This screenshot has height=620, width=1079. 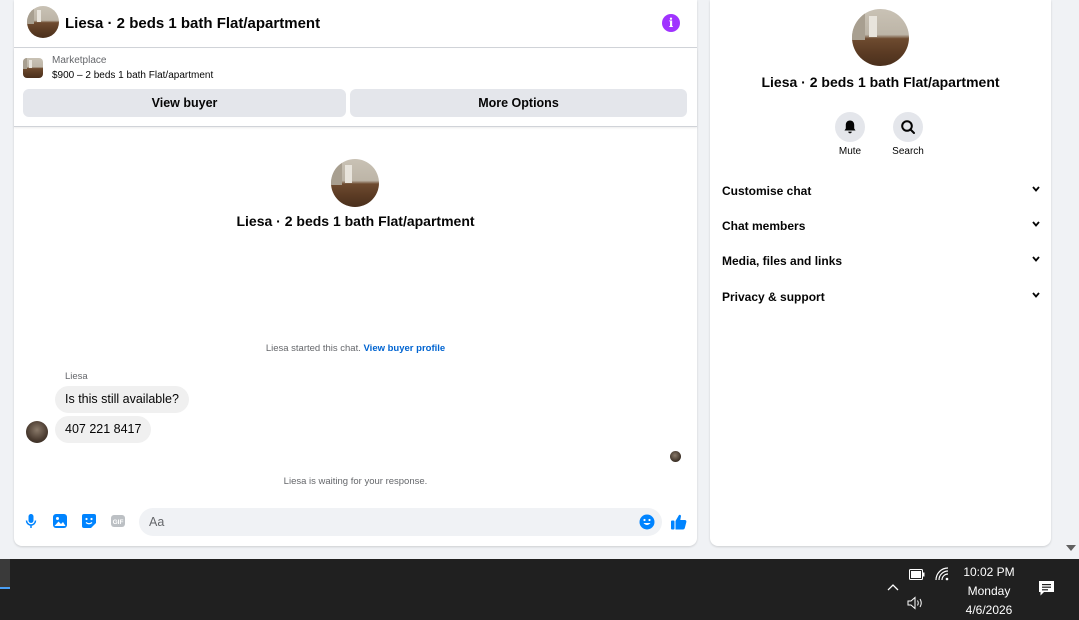 I want to click on volume-icon, so click(x=916, y=603).